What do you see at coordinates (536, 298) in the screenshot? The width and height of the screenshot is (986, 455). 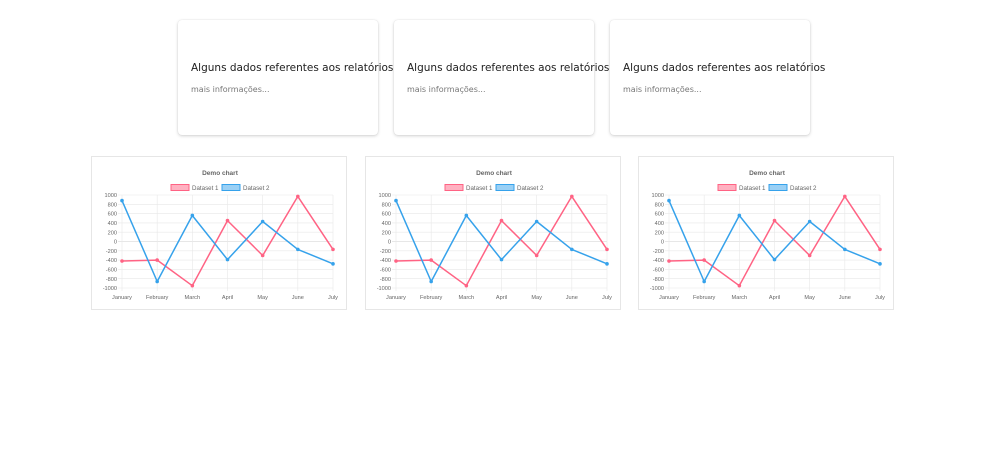 I see `x-tick-label: May` at bounding box center [536, 298].